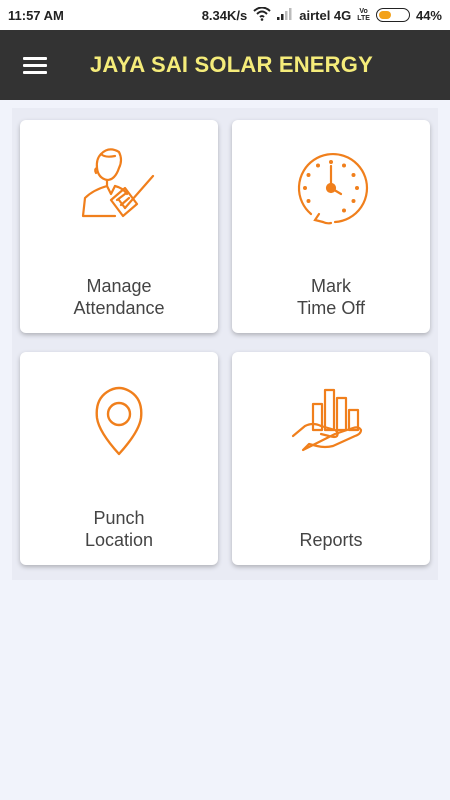 Image resolution: width=450 pixels, height=800 pixels. What do you see at coordinates (119, 297) in the screenshot?
I see `tile-label: Manage Attendance` at bounding box center [119, 297].